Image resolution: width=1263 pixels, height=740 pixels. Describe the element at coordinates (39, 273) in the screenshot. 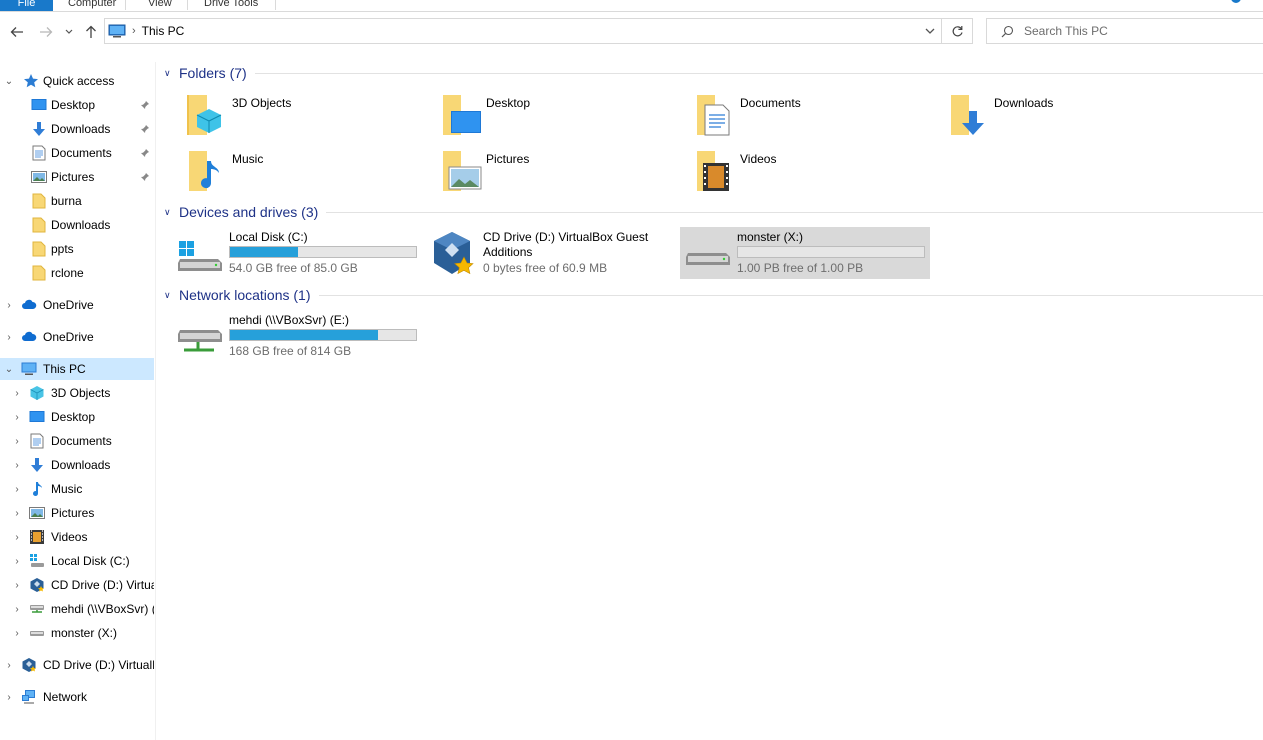

I see `folder-icon` at that location.